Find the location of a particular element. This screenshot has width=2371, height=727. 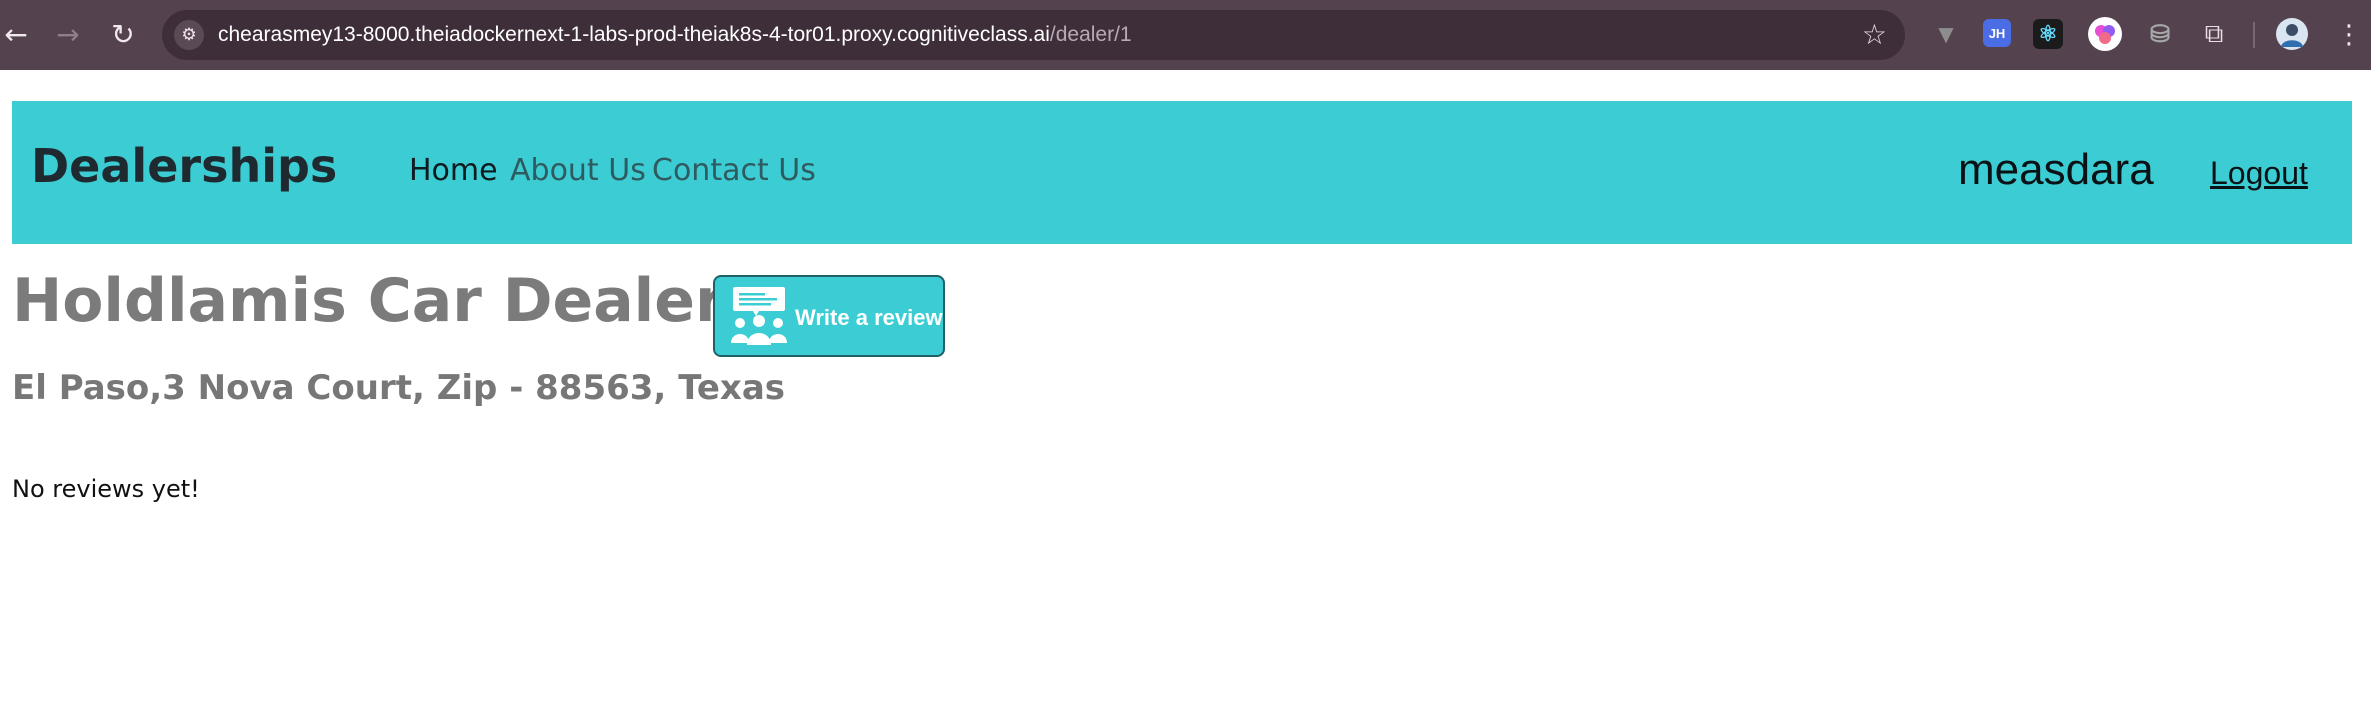

react-devtools-icon: ⚛ is located at coordinates (2048, 34).